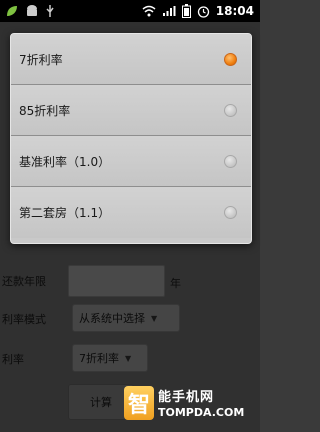  I want to click on watermark-title: 能手机网, so click(186, 397).